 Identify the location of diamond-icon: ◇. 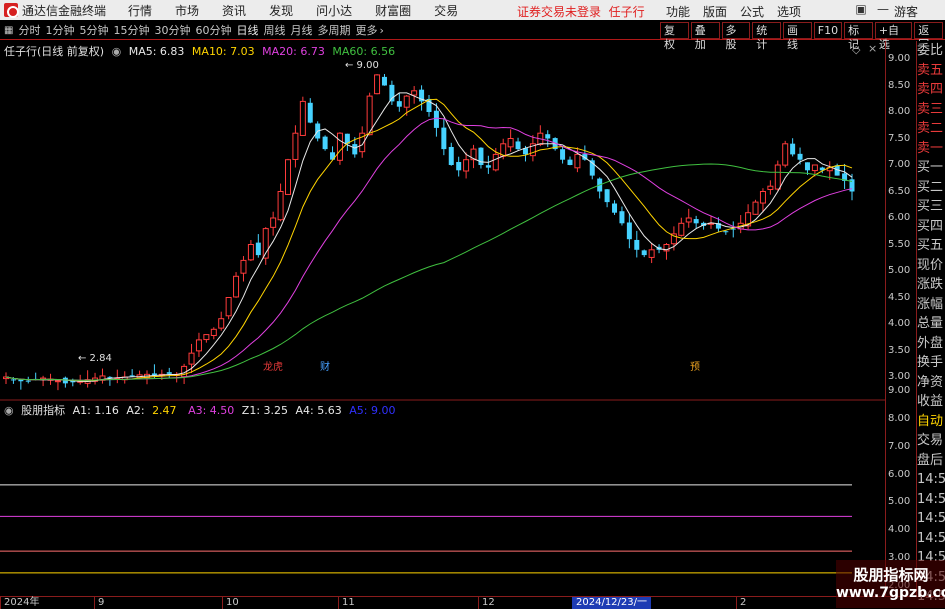
(856, 49).